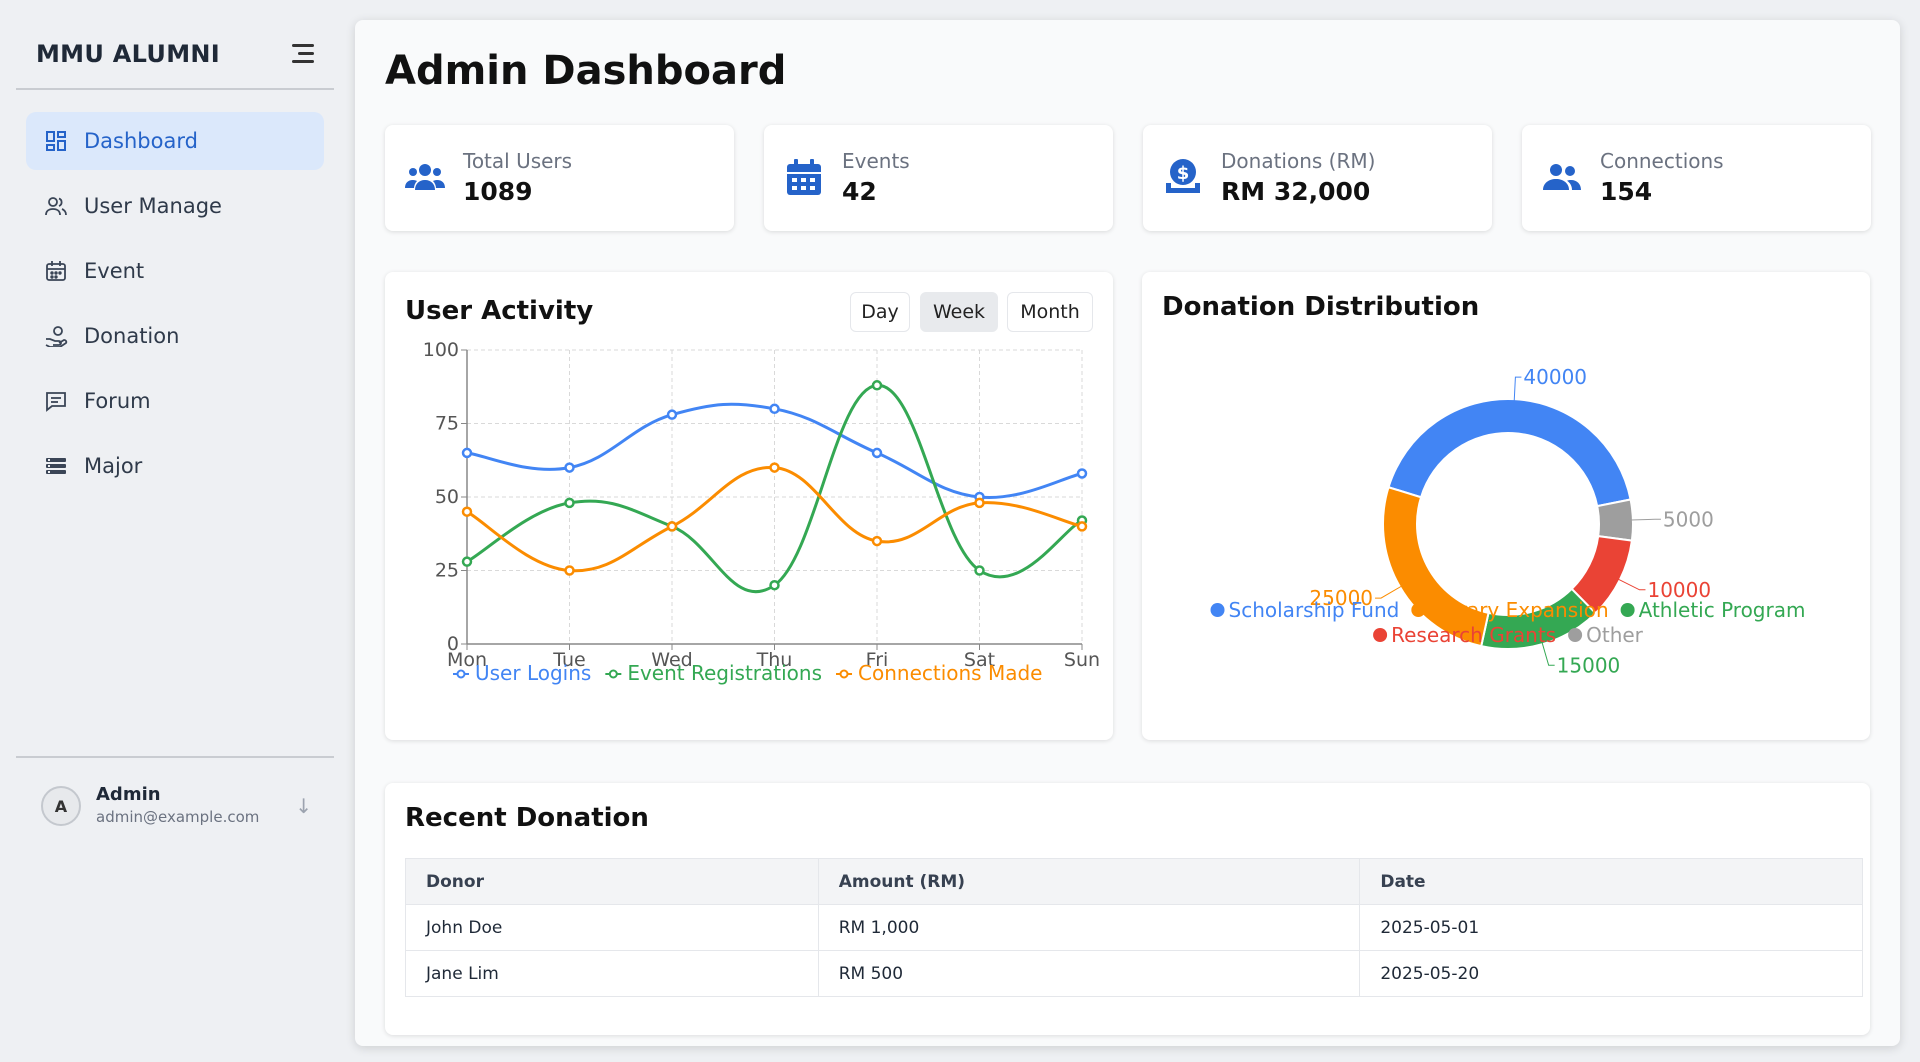 The height and width of the screenshot is (1062, 1920). I want to click on sidebar-item-label: Forum, so click(117, 401).